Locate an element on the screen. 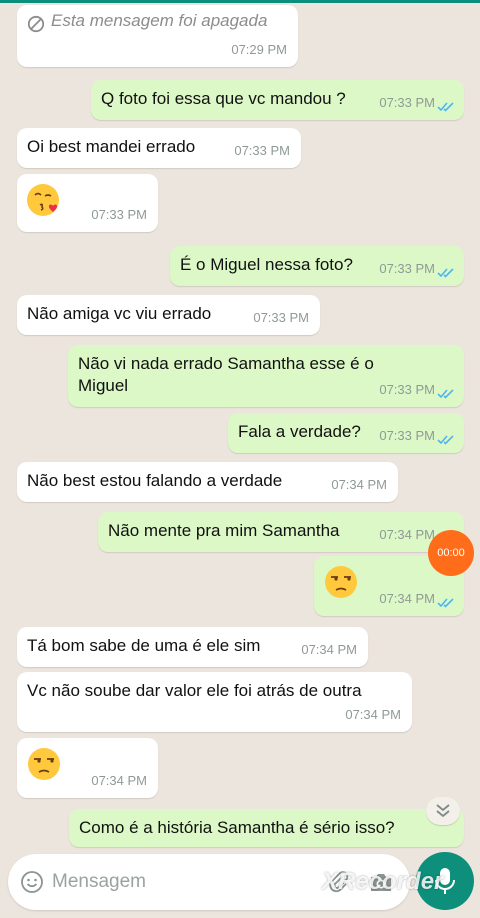 The image size is (480, 918). ban-icon is located at coordinates (36, 24).